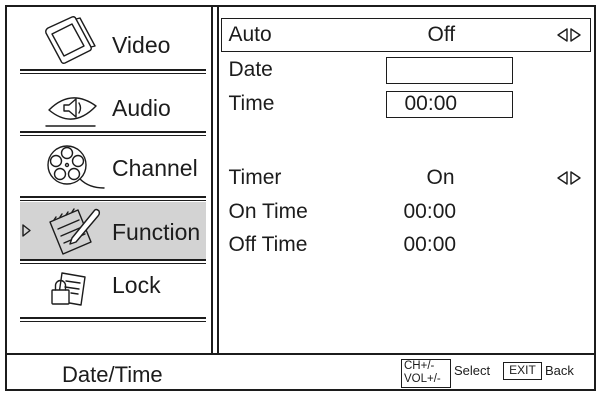 This screenshot has width=601, height=395. I want to click on setting-row-time: Time 00:00, so click(406, 105).